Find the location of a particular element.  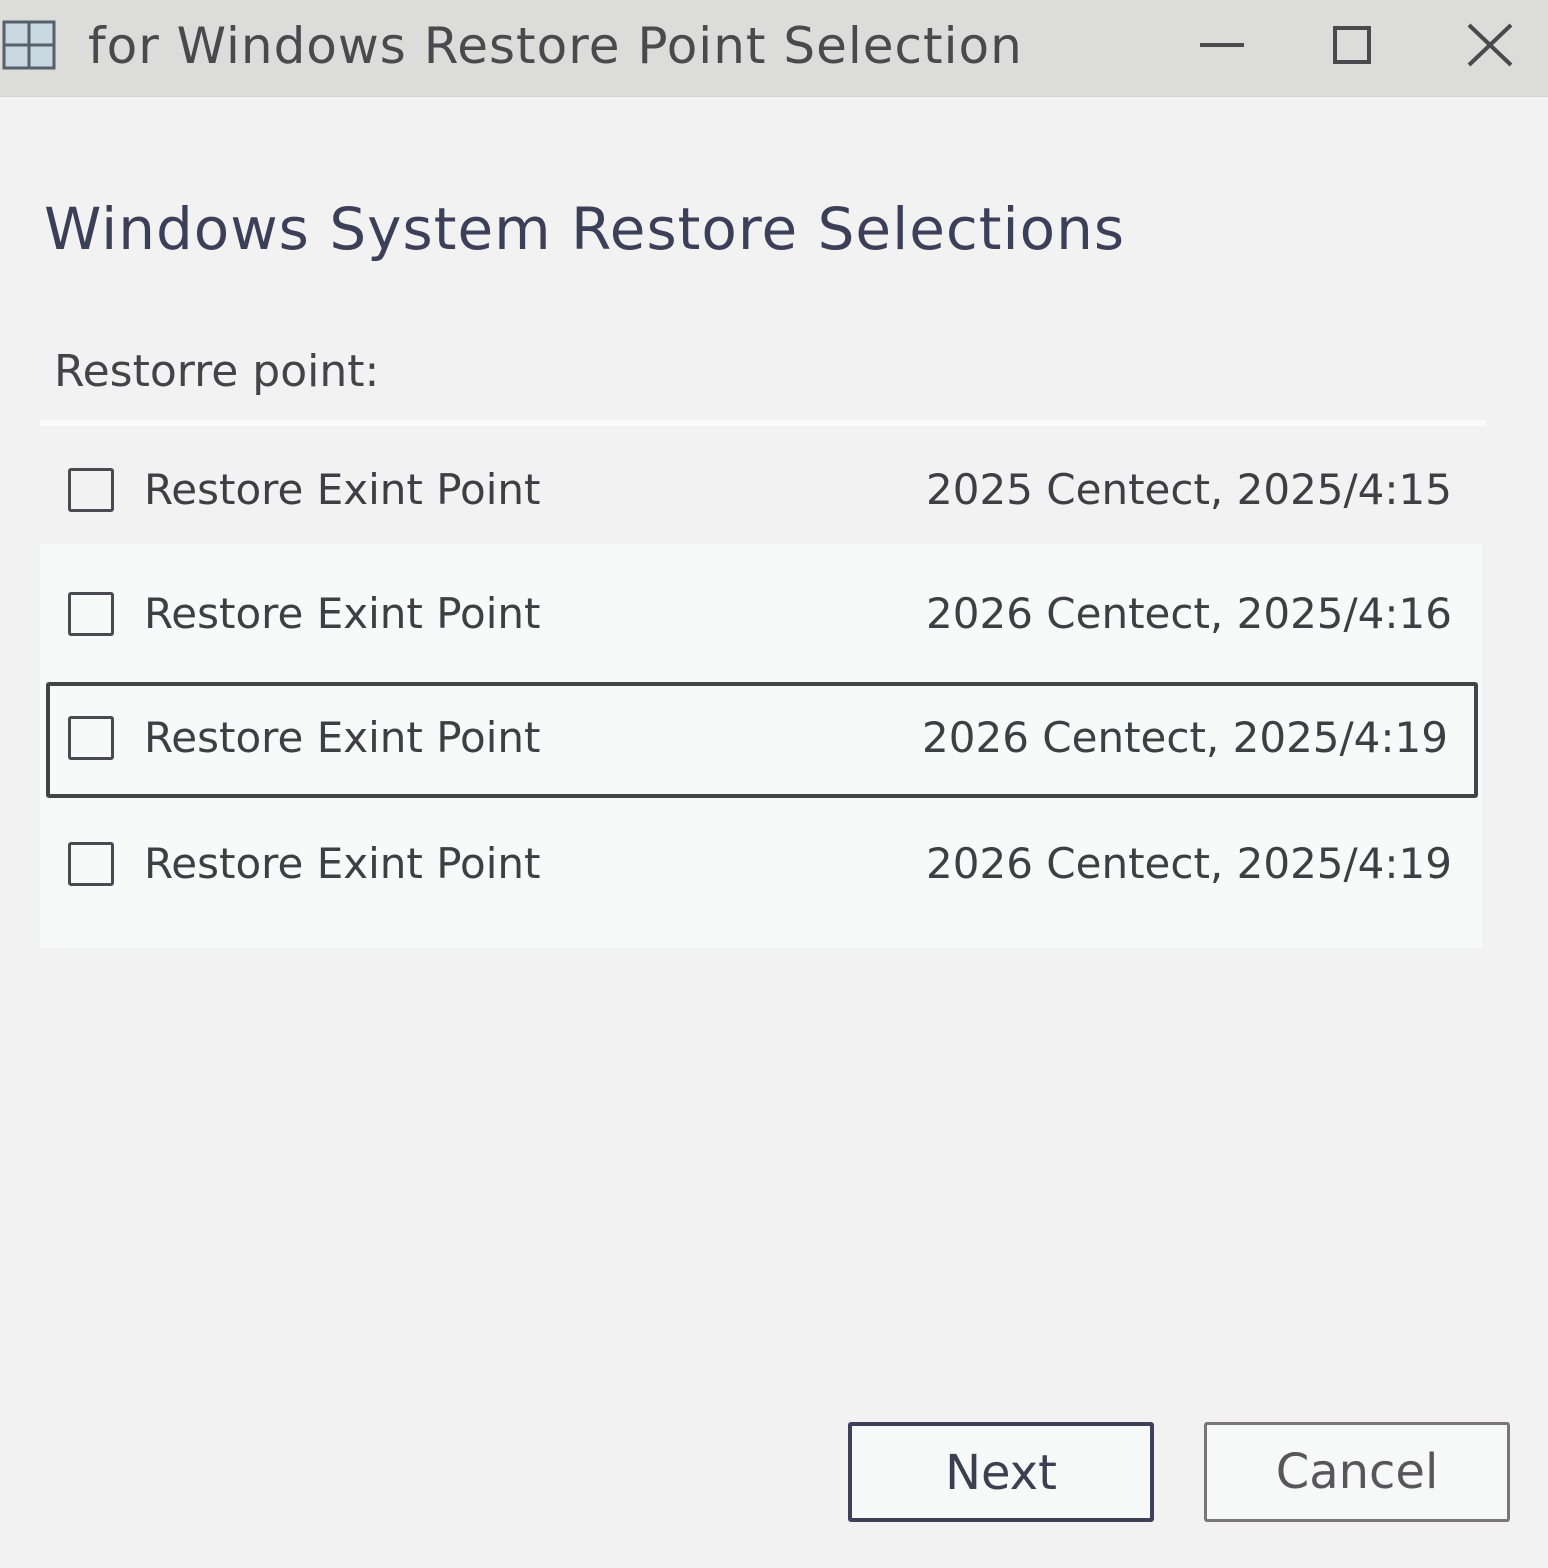

maximize-icon is located at coordinates (1352, 45).